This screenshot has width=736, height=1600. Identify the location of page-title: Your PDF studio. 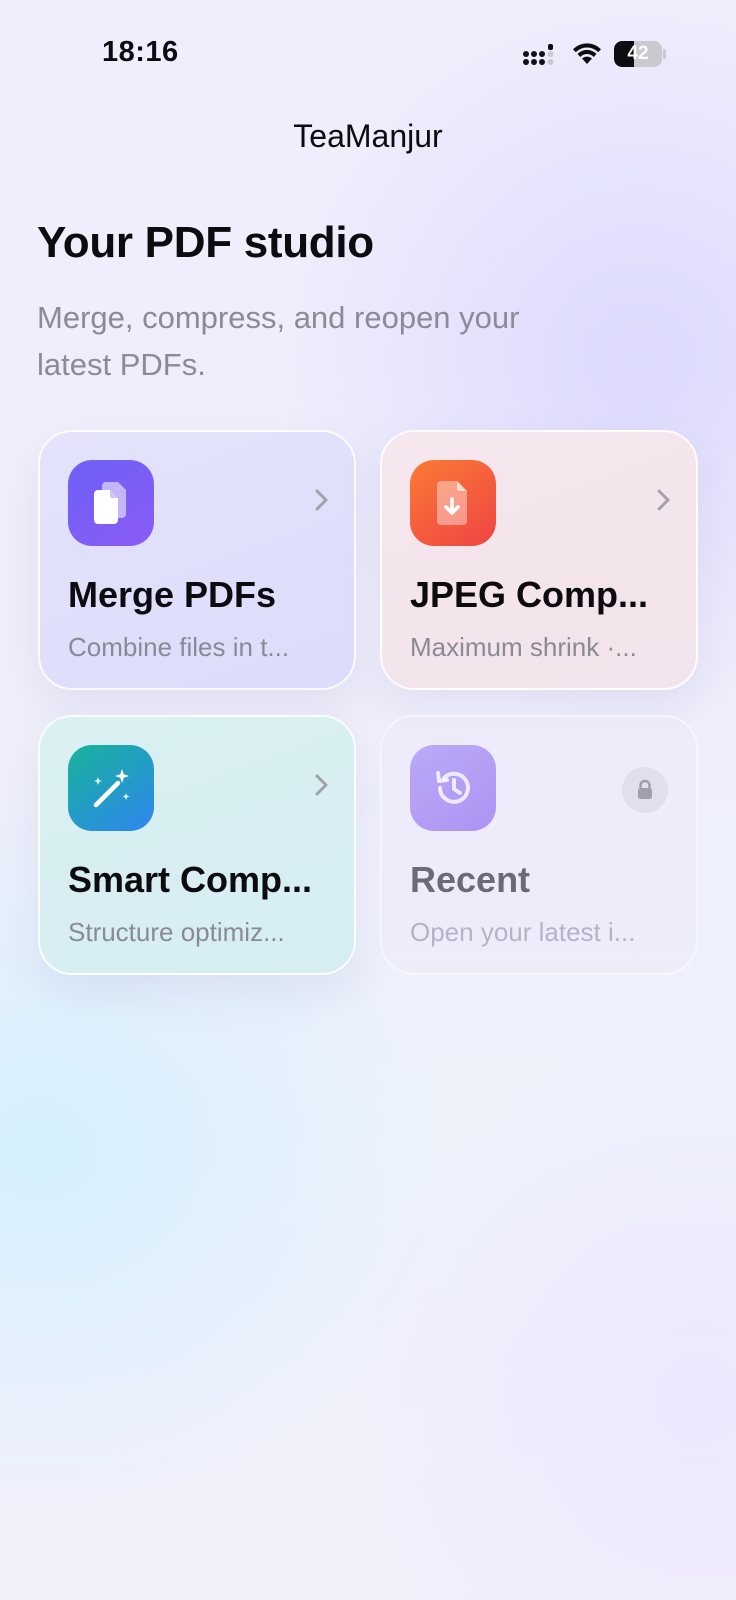
(205, 242).